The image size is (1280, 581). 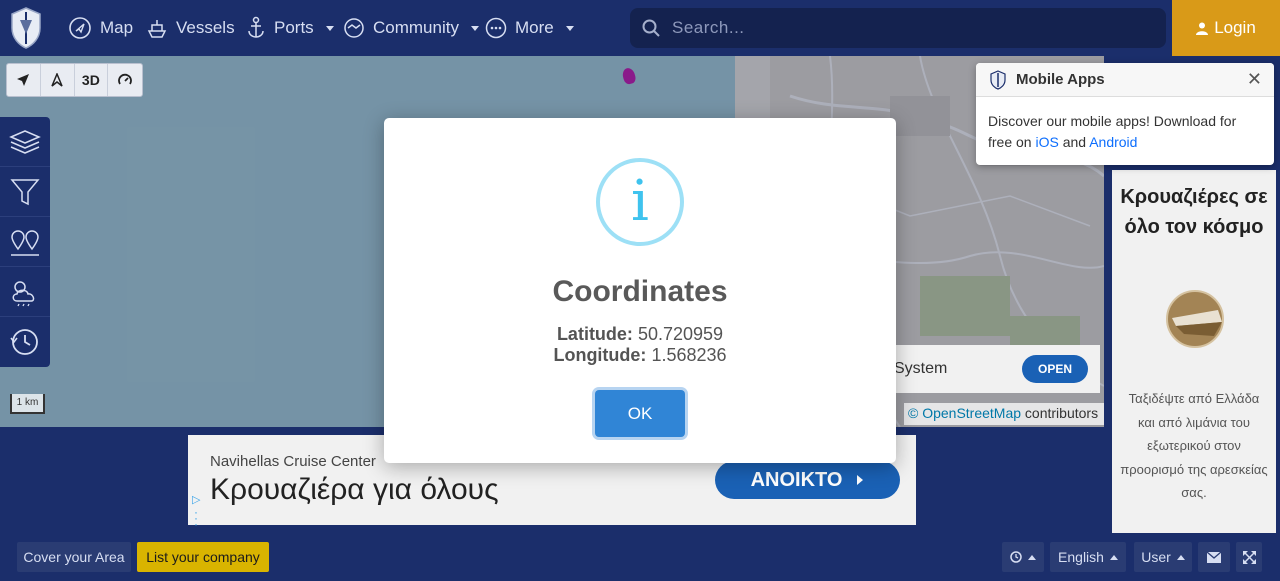 What do you see at coordinates (534, 27) in the screenshot?
I see `nav-more-label: More` at bounding box center [534, 27].